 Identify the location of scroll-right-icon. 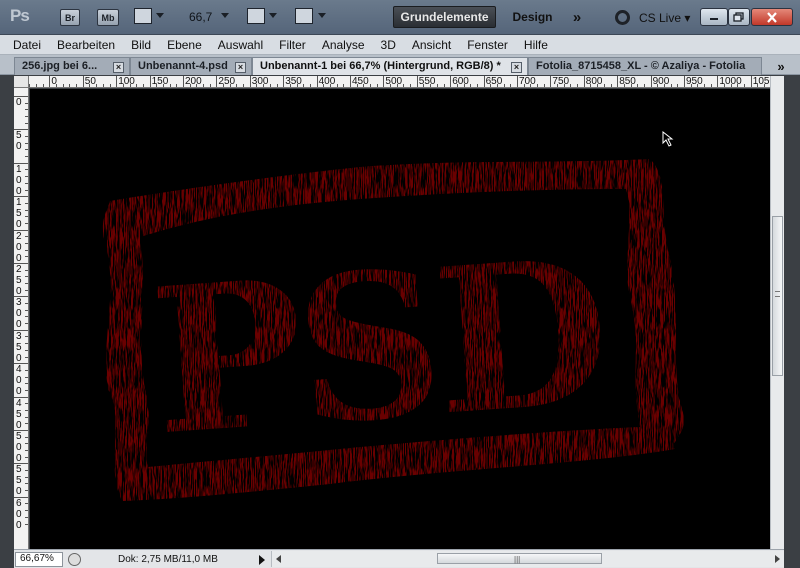
(777, 559).